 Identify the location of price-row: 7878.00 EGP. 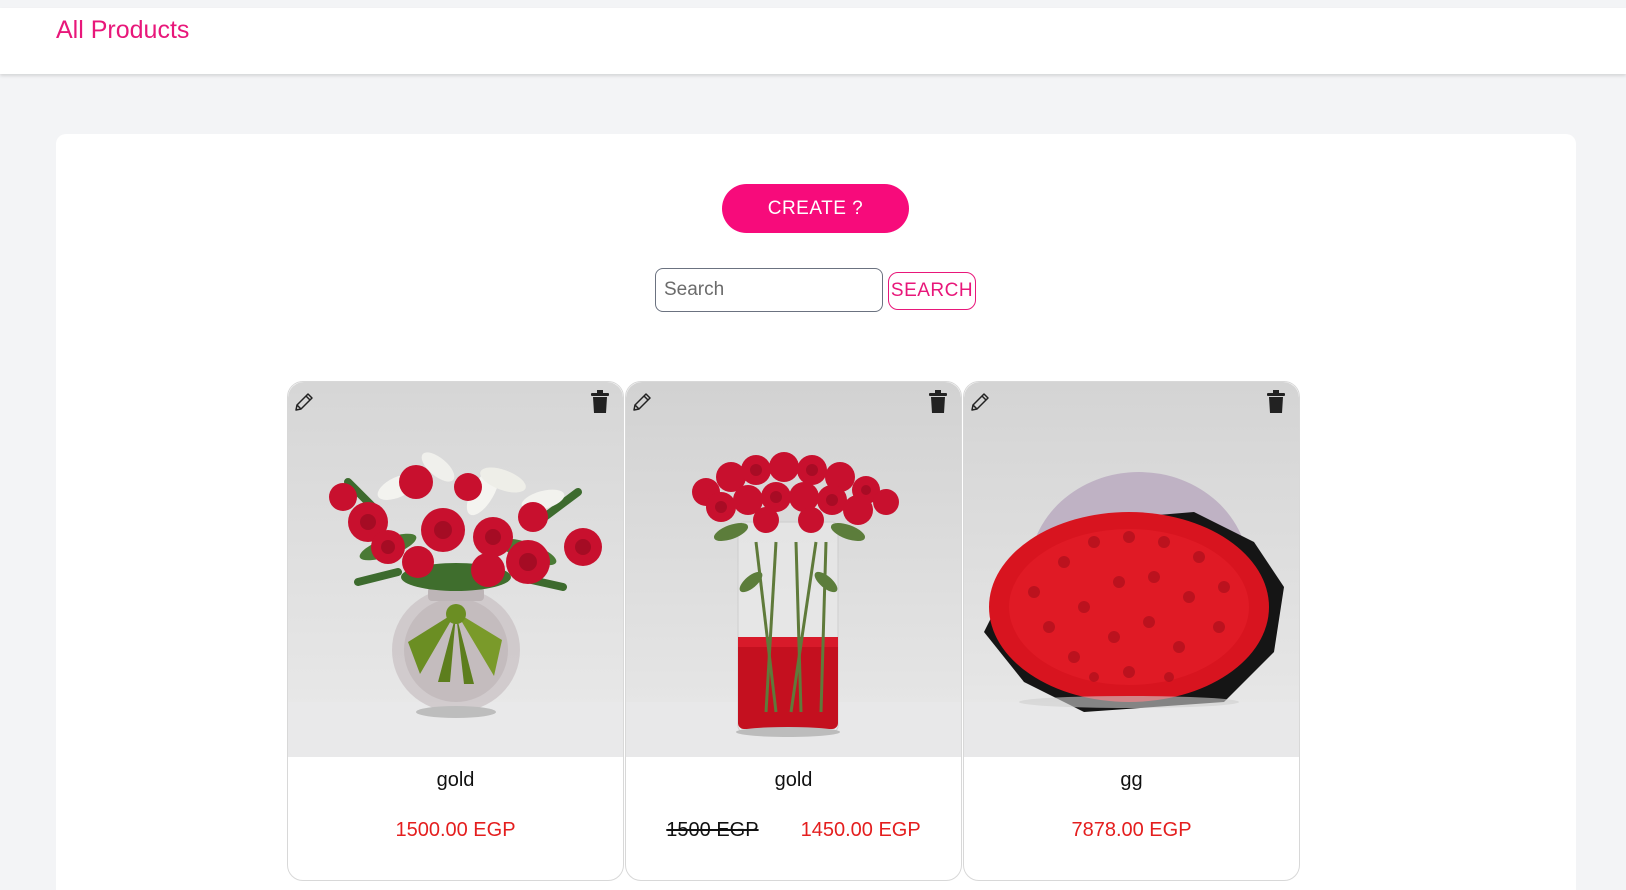
(1131, 830).